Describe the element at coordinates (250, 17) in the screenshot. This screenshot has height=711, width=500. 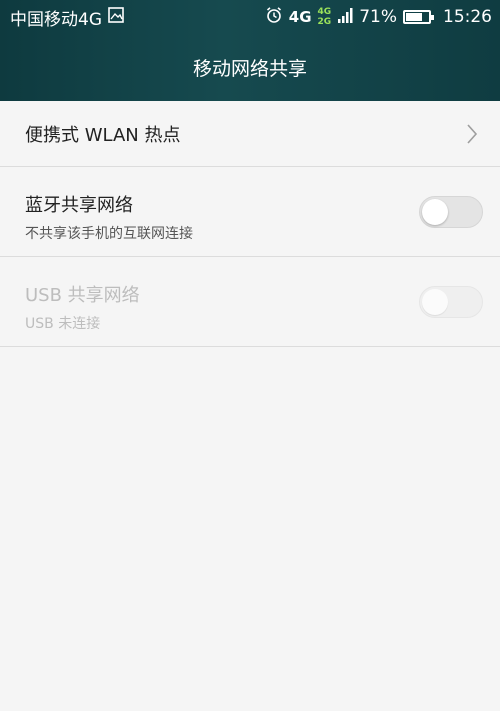
I see `status-bar: 中国移动4G 4G 4G 2G 71% 15:26` at that location.